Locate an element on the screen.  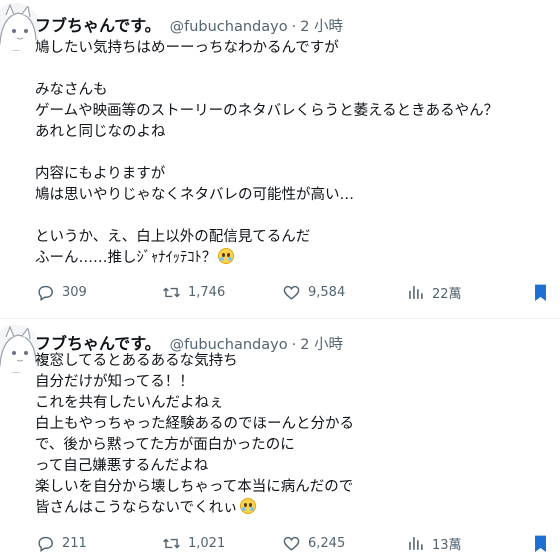
retweet-button: 1,021 is located at coordinates (193, 543).